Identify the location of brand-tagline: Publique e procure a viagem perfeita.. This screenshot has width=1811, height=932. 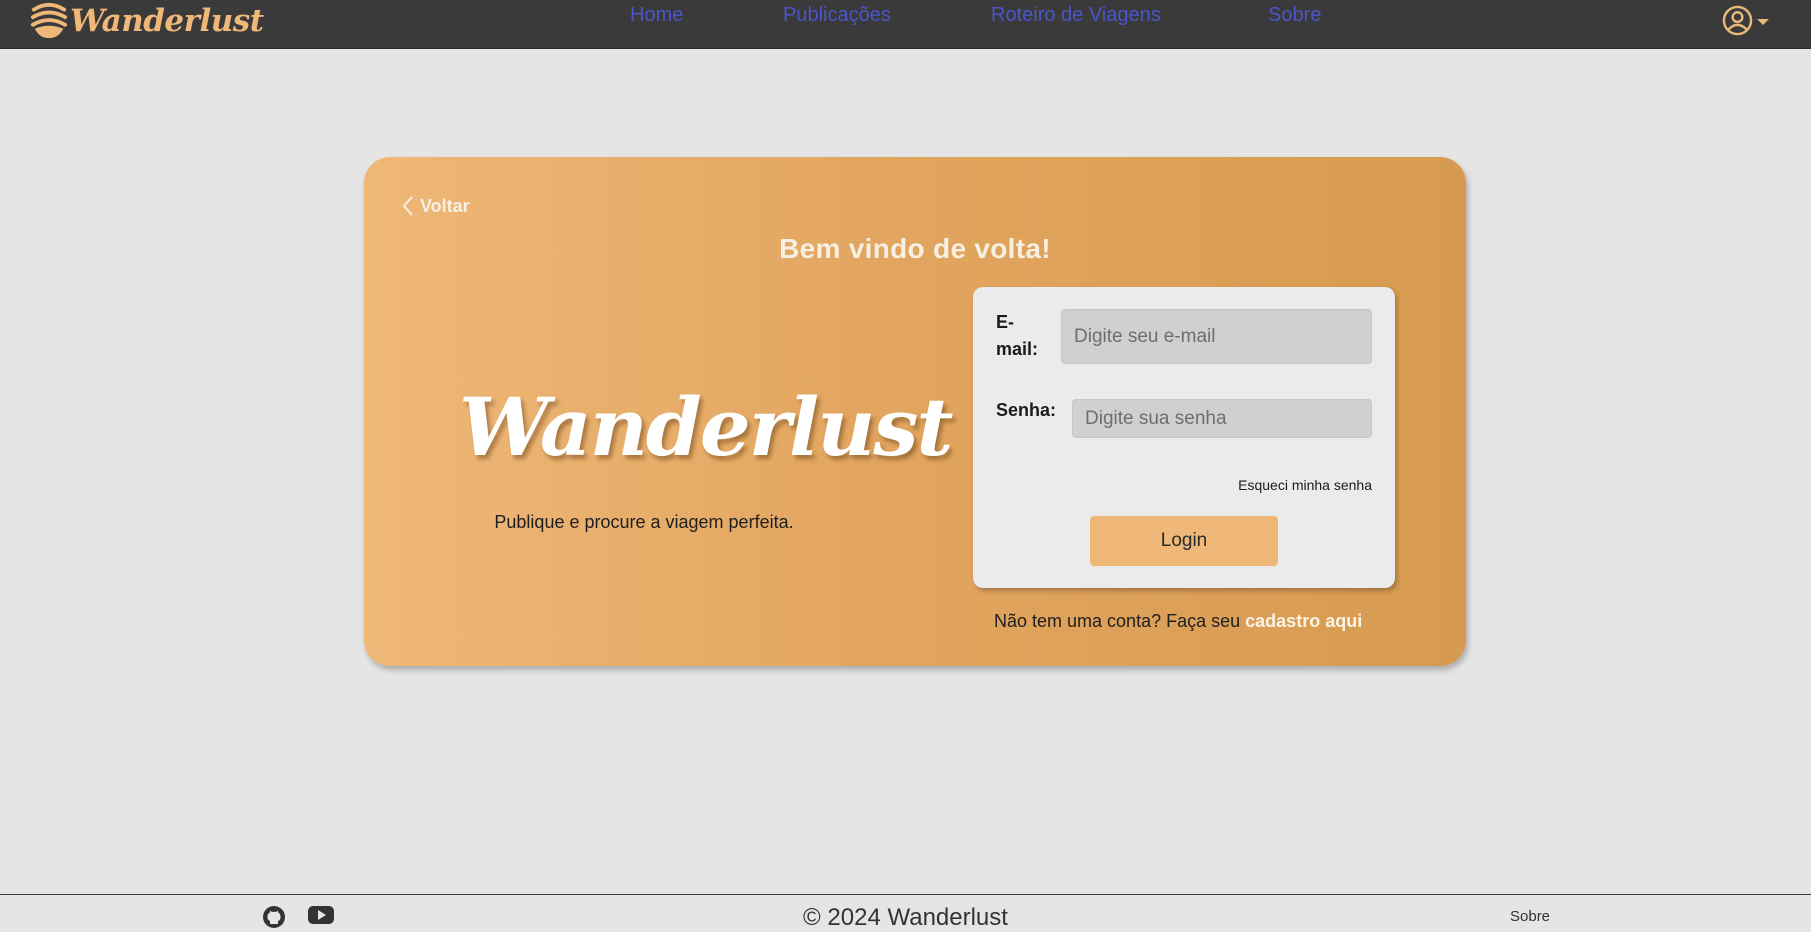
(644, 522).